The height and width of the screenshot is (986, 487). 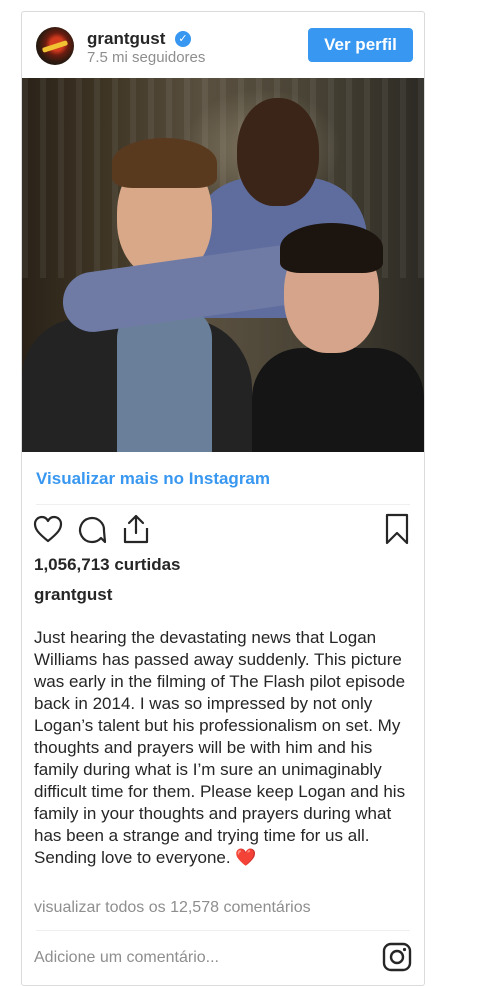 What do you see at coordinates (153, 479) in the screenshot?
I see `view-more-on-instagram-link: Visualizar mais no Instagram` at bounding box center [153, 479].